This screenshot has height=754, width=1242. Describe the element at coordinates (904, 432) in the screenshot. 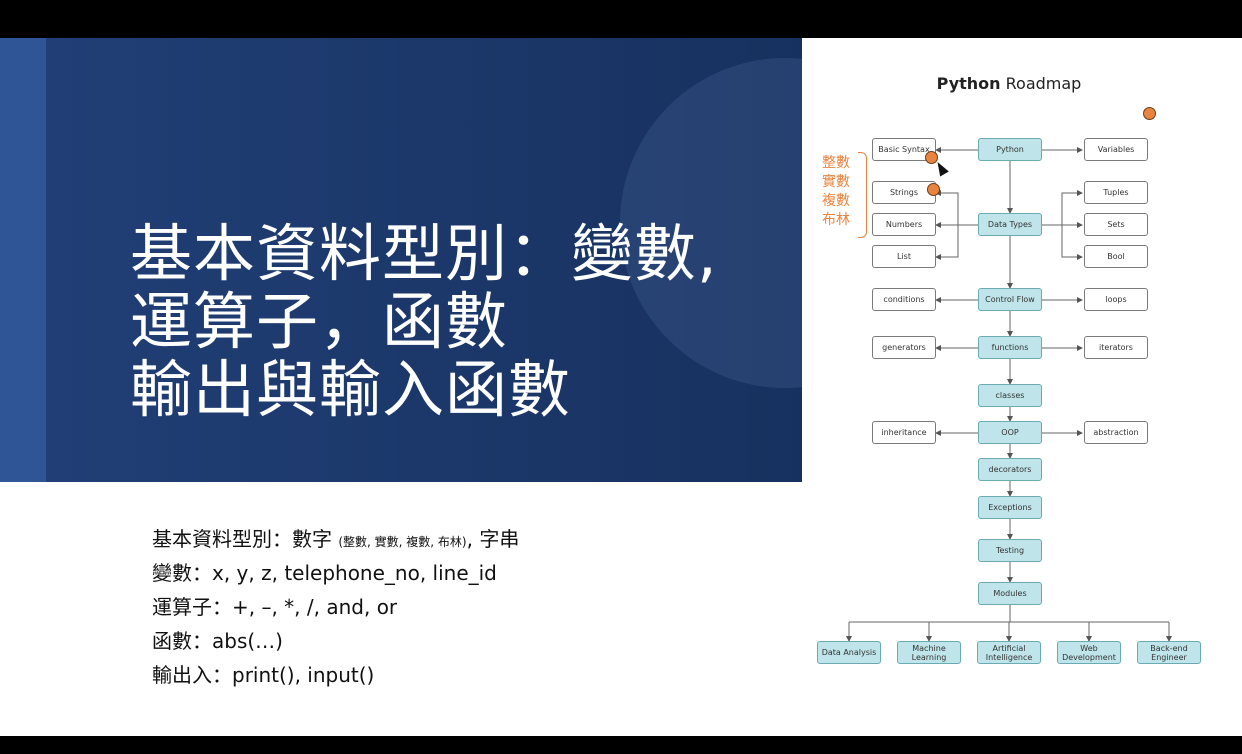

I see `node-inheritance: inheritance` at that location.